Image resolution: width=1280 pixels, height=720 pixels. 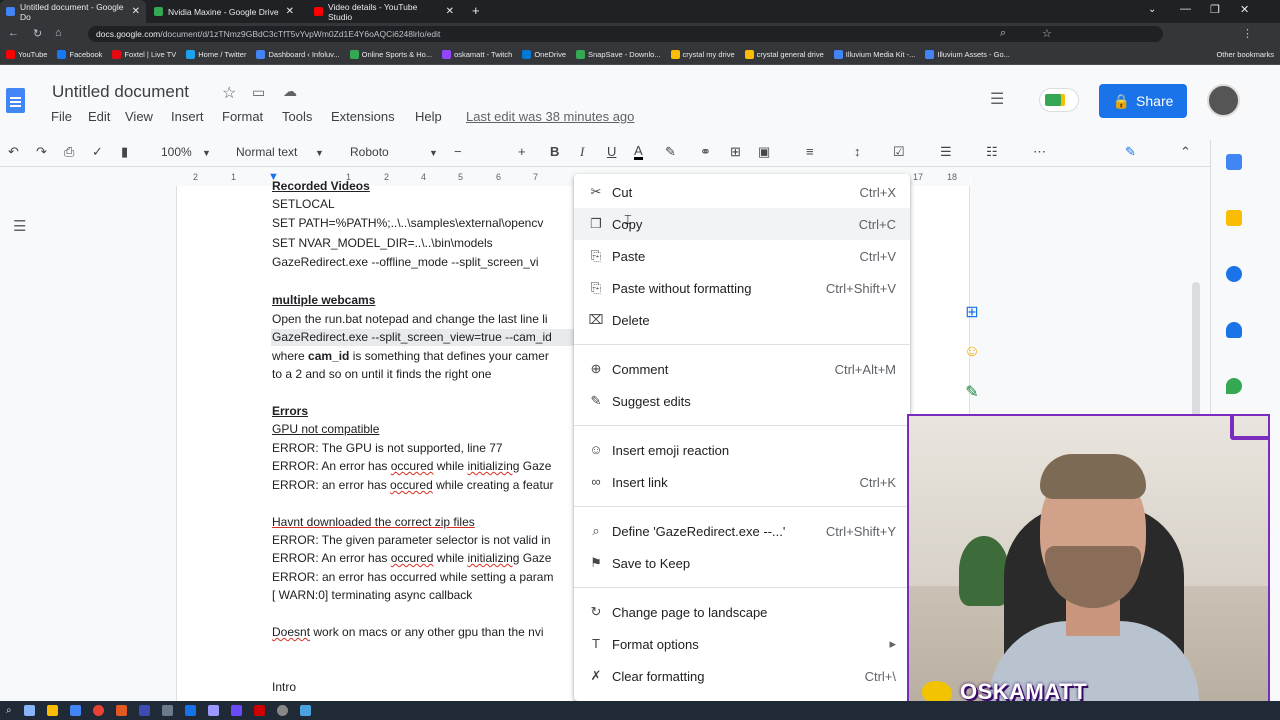 What do you see at coordinates (9, 710) in the screenshot?
I see `search-icon: ⌕` at bounding box center [9, 710].